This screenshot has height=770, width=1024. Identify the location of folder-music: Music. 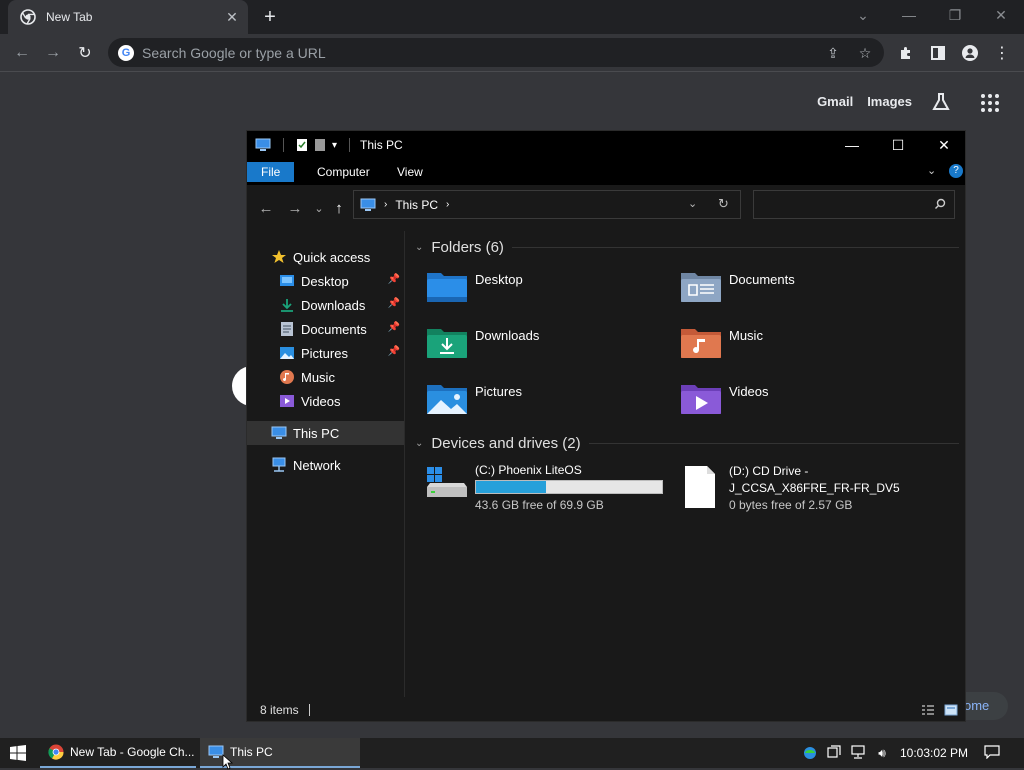
(799, 345).